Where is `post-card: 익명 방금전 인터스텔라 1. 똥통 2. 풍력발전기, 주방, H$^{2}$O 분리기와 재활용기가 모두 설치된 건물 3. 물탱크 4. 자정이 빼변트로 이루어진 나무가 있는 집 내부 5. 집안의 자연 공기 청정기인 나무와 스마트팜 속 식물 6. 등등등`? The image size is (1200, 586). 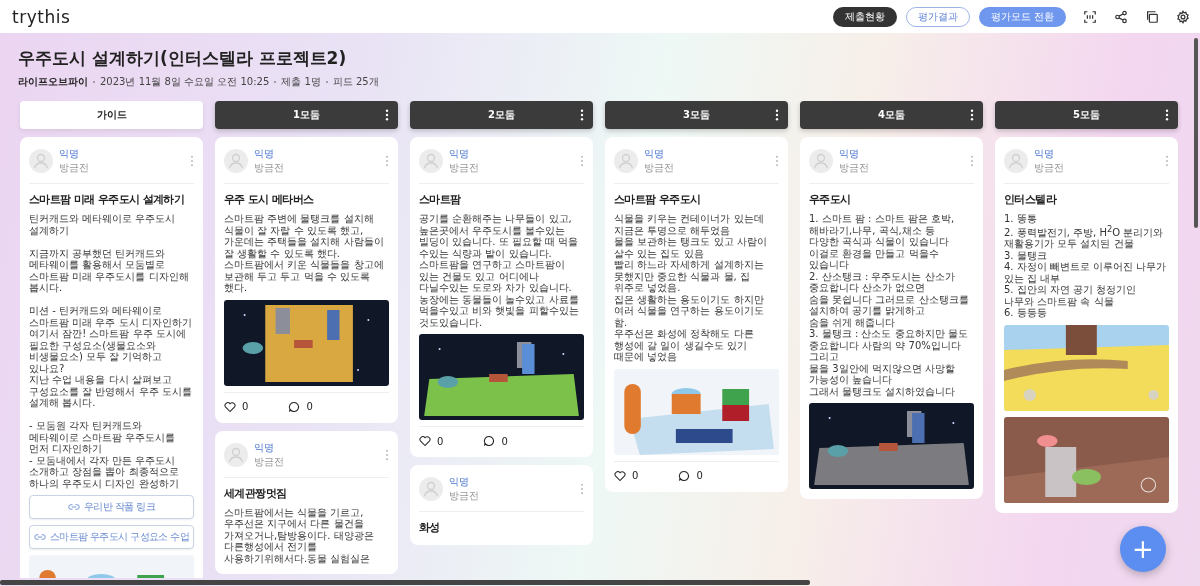 post-card: 익명 방금전 인터스텔라 1. 똥통 2. 풍력발전기, 주방, H$^{2}$O 분리기와 재활용기가 모두 설치된 건물 3. 물탱크 4. 자정이 빼변트로 이루어진 나무가 있는 집 내부 5. 집안의 자연 공기 청정기인 나무와 스마트팜 속 식물 6. 등등등 is located at coordinates (1086, 325).